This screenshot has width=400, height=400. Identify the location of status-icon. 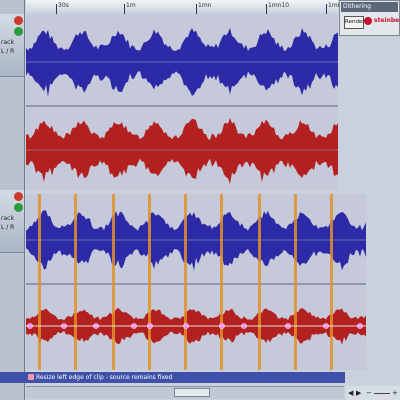
(31, 377).